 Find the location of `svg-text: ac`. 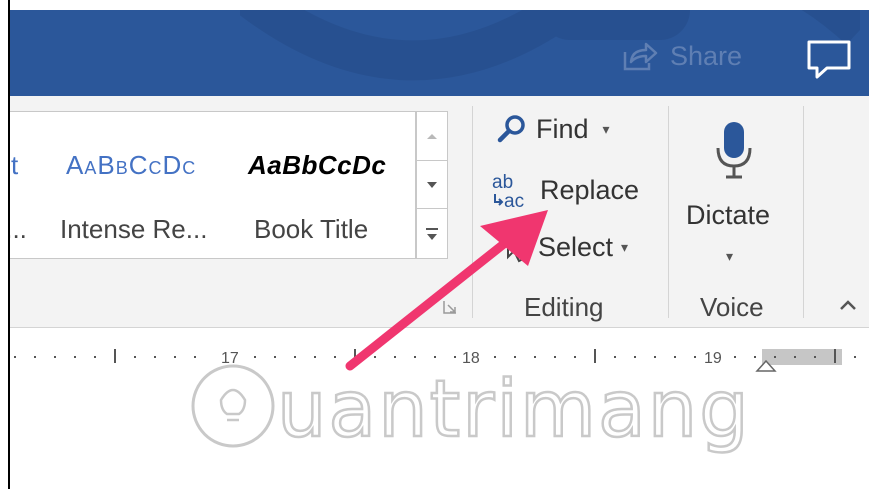

svg-text: ac is located at coordinates (514, 200).